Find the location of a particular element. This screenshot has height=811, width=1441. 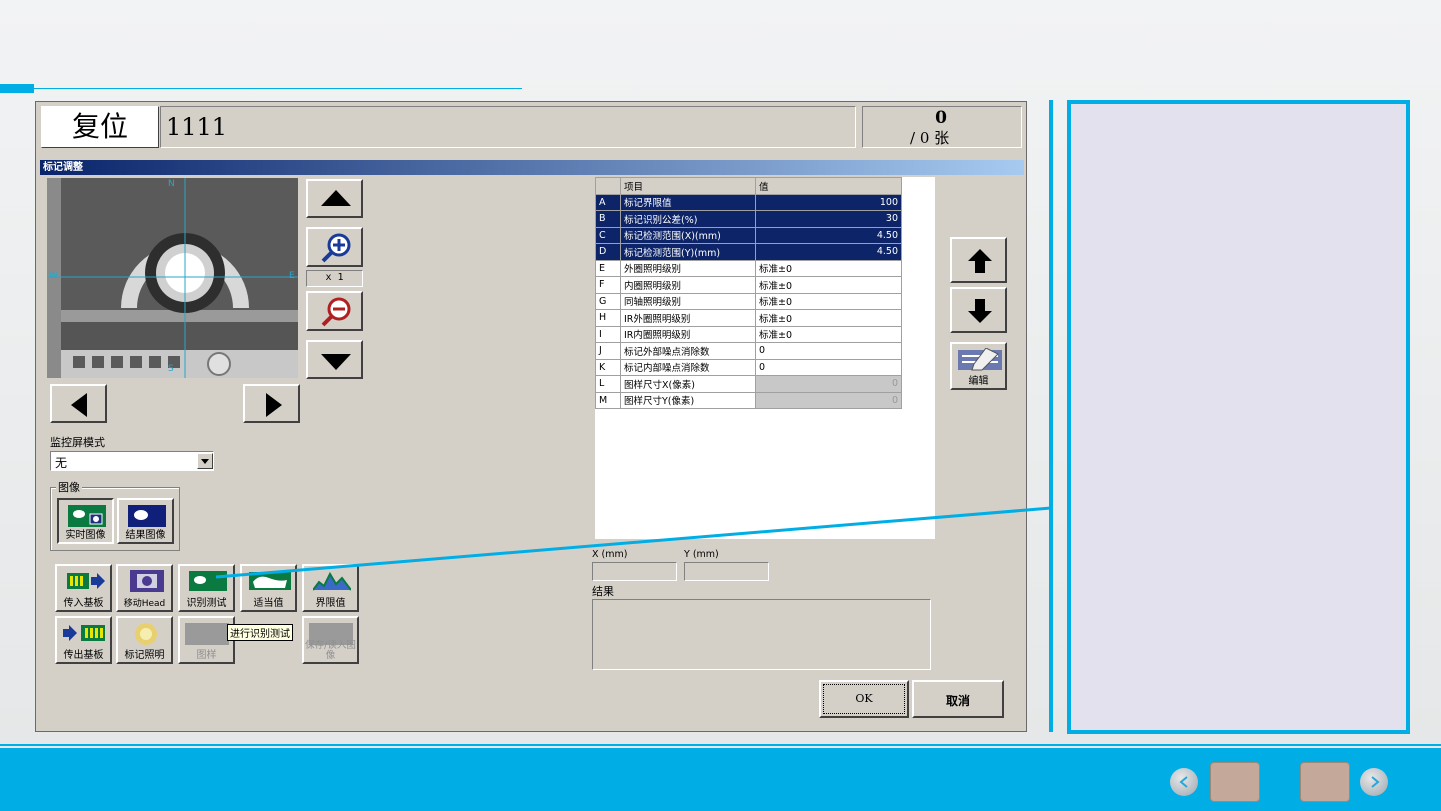

previous-icon is located at coordinates (1183, 782).